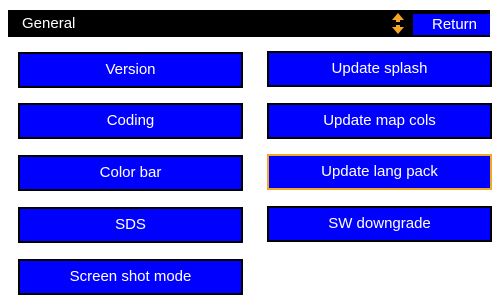 The image size is (497, 304). I want to click on update-map-cols-button: Update map cols, so click(379, 121).